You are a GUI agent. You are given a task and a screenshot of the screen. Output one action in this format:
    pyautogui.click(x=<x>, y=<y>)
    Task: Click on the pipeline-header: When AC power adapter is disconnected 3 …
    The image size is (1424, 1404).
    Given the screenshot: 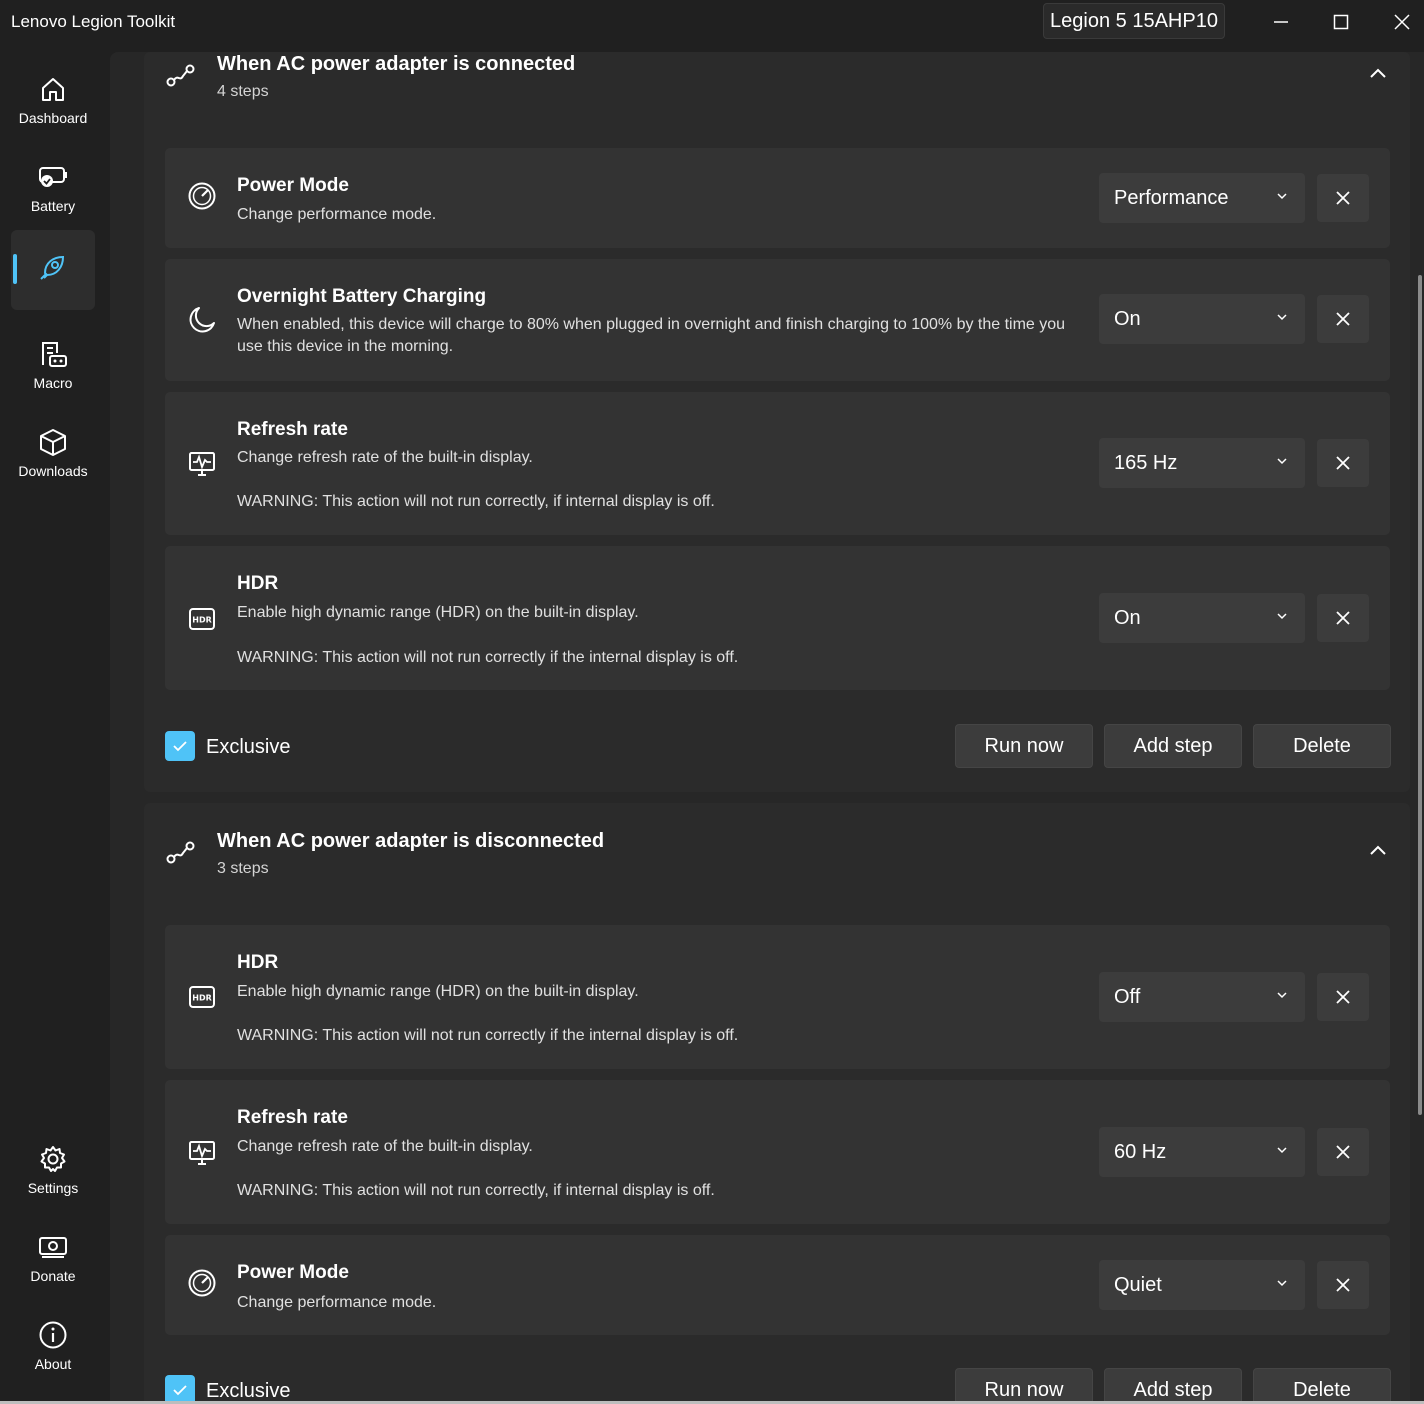 What is the action you would take?
    pyautogui.click(x=777, y=848)
    